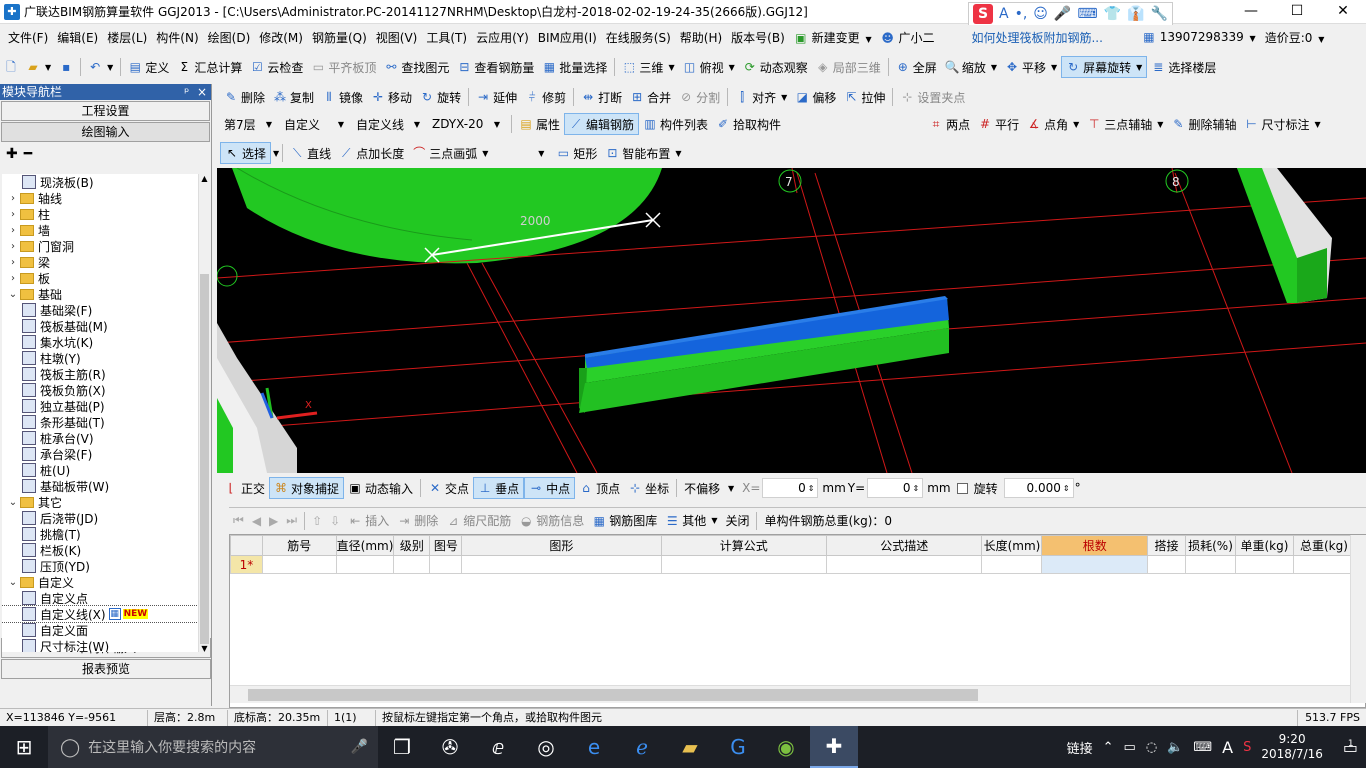 The height and width of the screenshot is (768, 1366). What do you see at coordinates (648, 67) in the screenshot?
I see `3d-button: ⬚ 三维 ▼` at bounding box center [648, 67].